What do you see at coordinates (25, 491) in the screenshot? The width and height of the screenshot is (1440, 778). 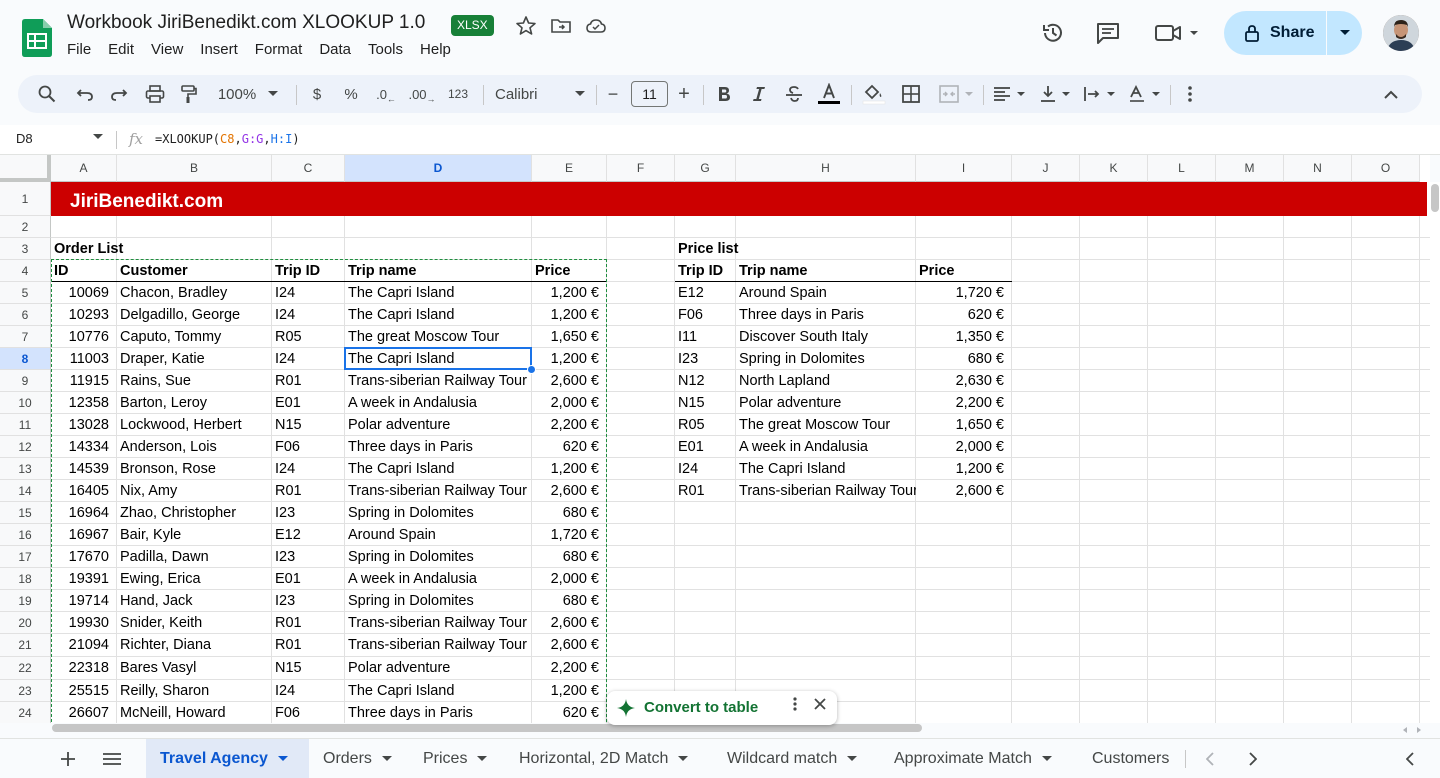 I see `row-header-14: 14` at bounding box center [25, 491].